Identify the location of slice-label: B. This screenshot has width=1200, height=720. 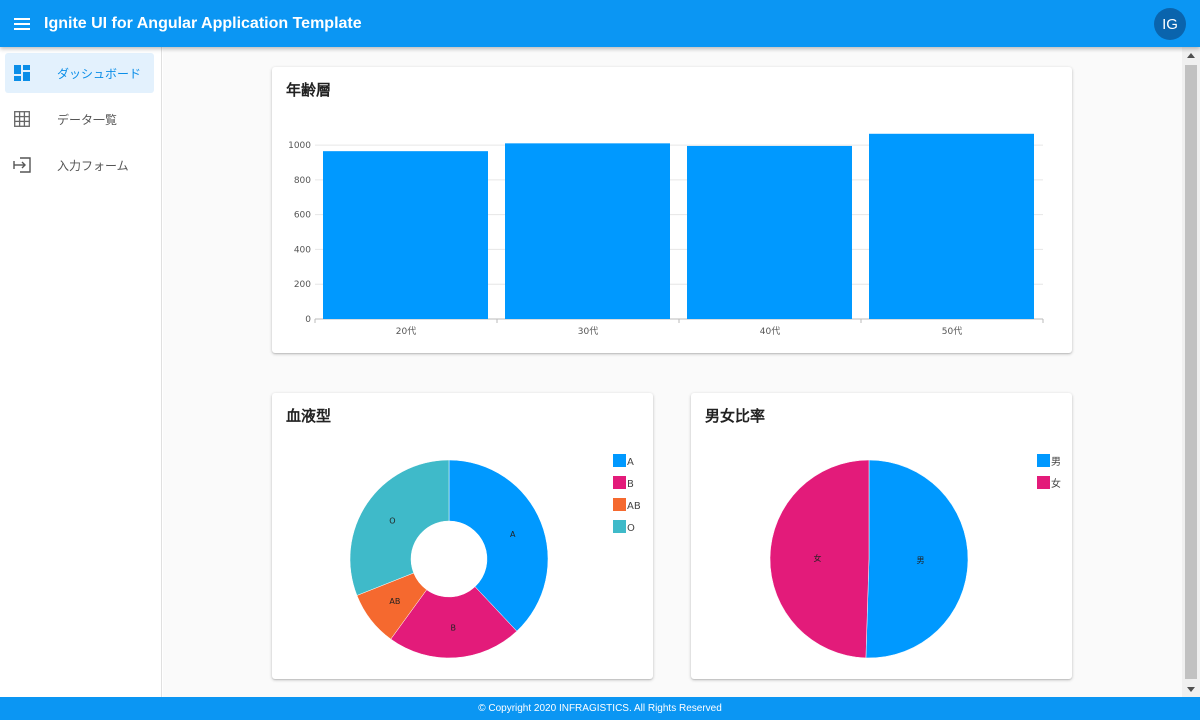
(454, 627).